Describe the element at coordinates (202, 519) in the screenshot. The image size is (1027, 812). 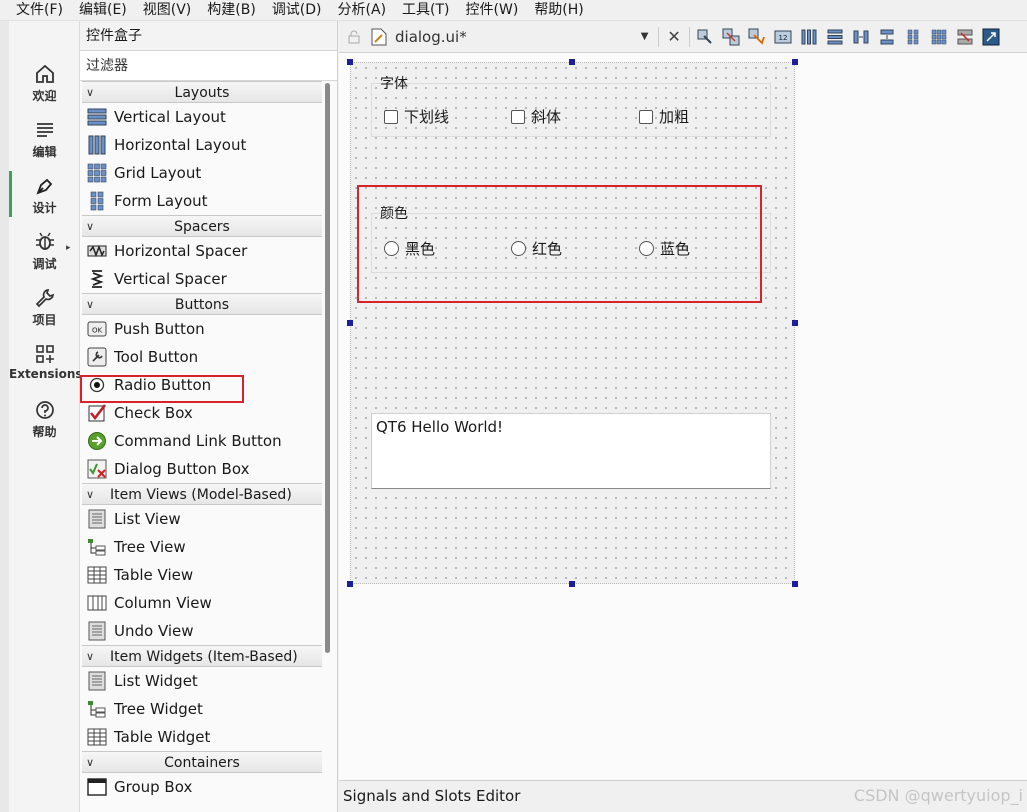
I see `widget-list-view: List View` at that location.